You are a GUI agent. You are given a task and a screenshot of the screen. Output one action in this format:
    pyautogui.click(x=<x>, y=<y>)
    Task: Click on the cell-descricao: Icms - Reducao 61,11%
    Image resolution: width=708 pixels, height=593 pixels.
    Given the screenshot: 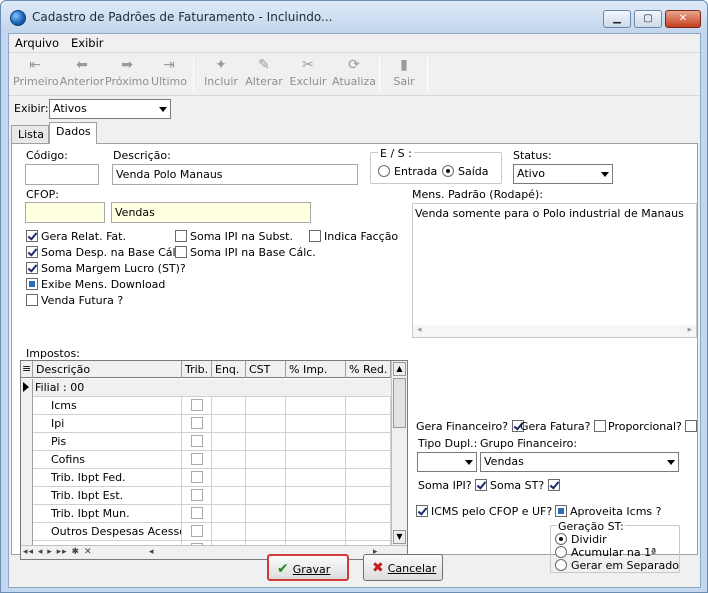 What is the action you would take?
    pyautogui.click(x=107, y=559)
    